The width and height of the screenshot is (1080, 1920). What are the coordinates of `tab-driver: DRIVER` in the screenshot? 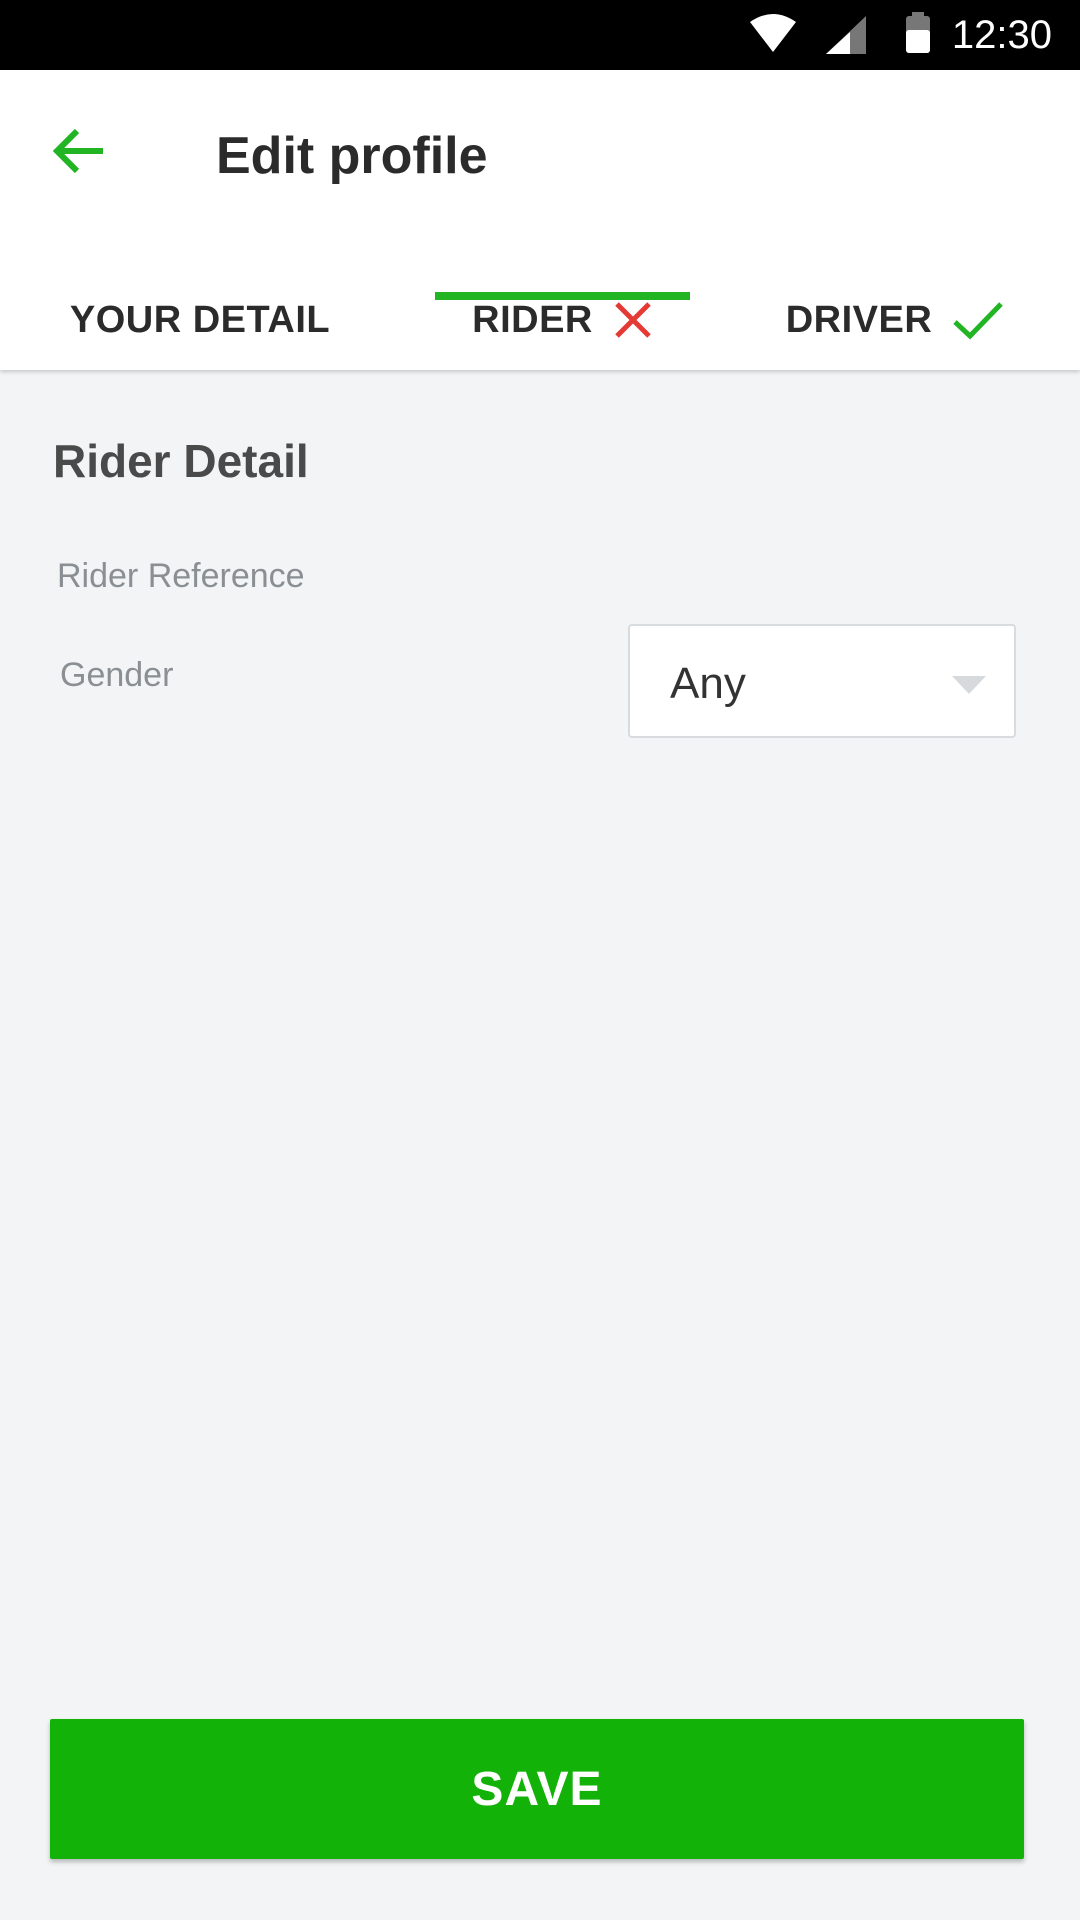 It's located at (895, 320).